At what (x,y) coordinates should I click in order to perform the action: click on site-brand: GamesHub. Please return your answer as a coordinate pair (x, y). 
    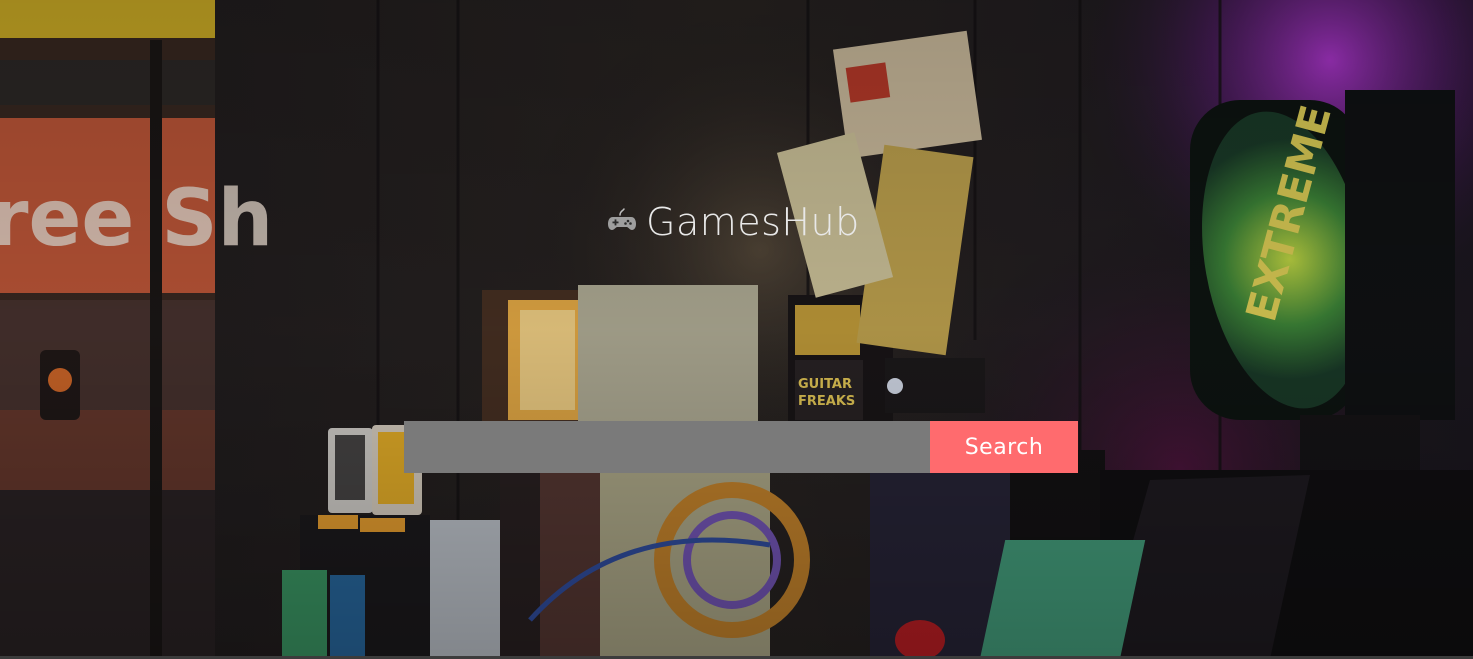
    Looking at the image, I should click on (733, 222).